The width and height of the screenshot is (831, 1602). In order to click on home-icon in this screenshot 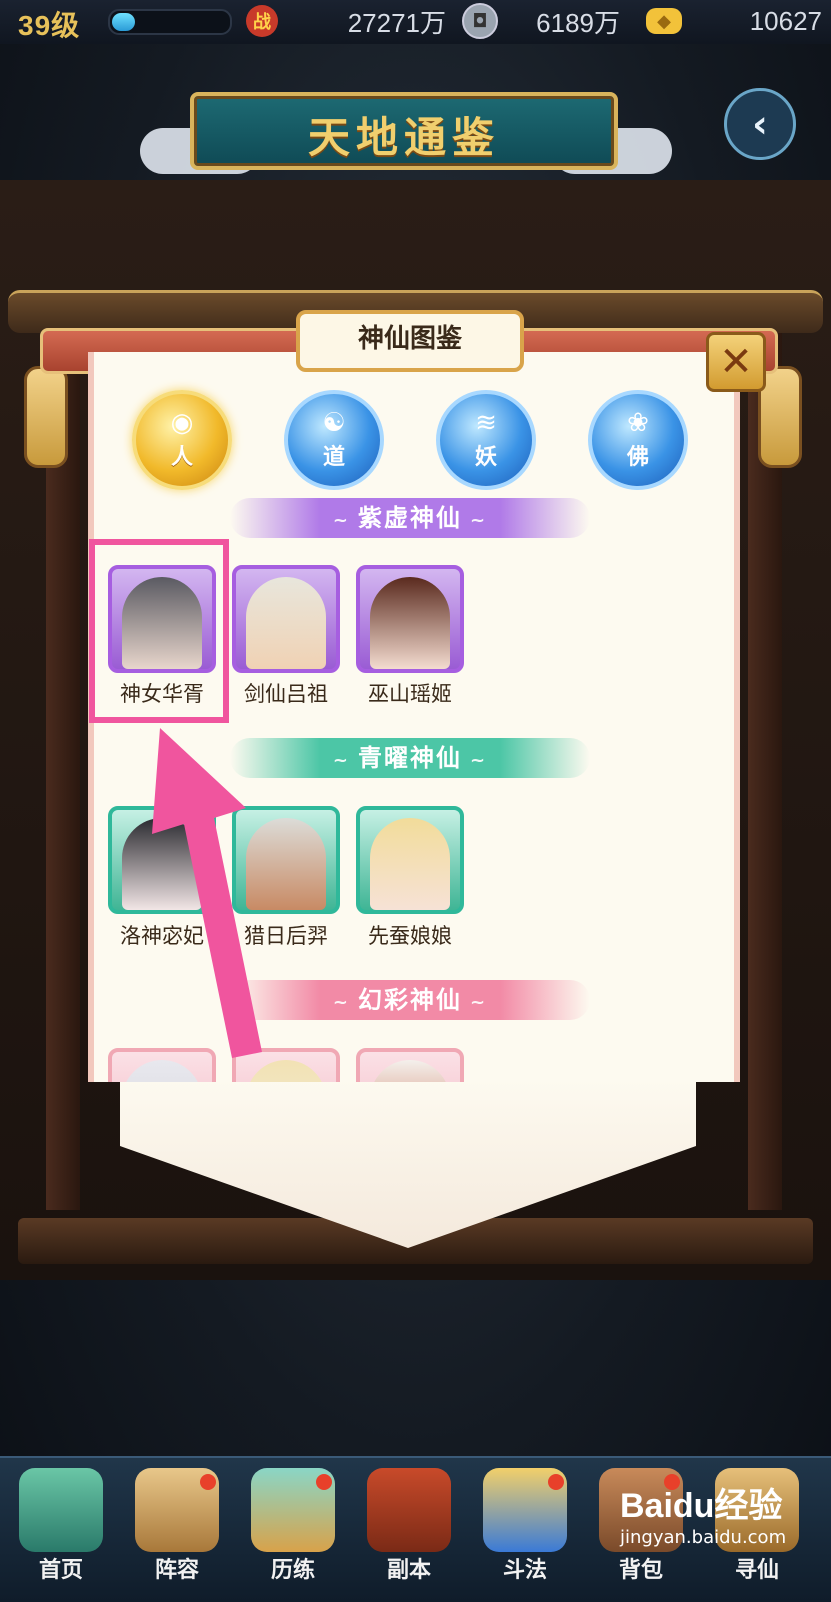, I will do `click(61, 1510)`.